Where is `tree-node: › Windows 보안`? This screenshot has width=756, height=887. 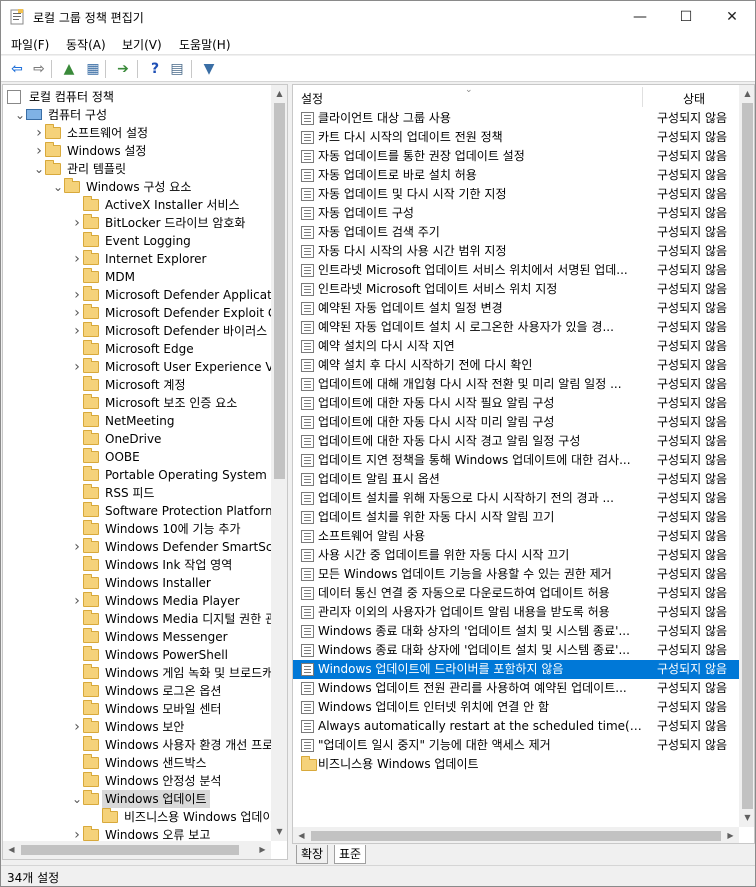
tree-node: › Windows 보안 is located at coordinates (137, 727).